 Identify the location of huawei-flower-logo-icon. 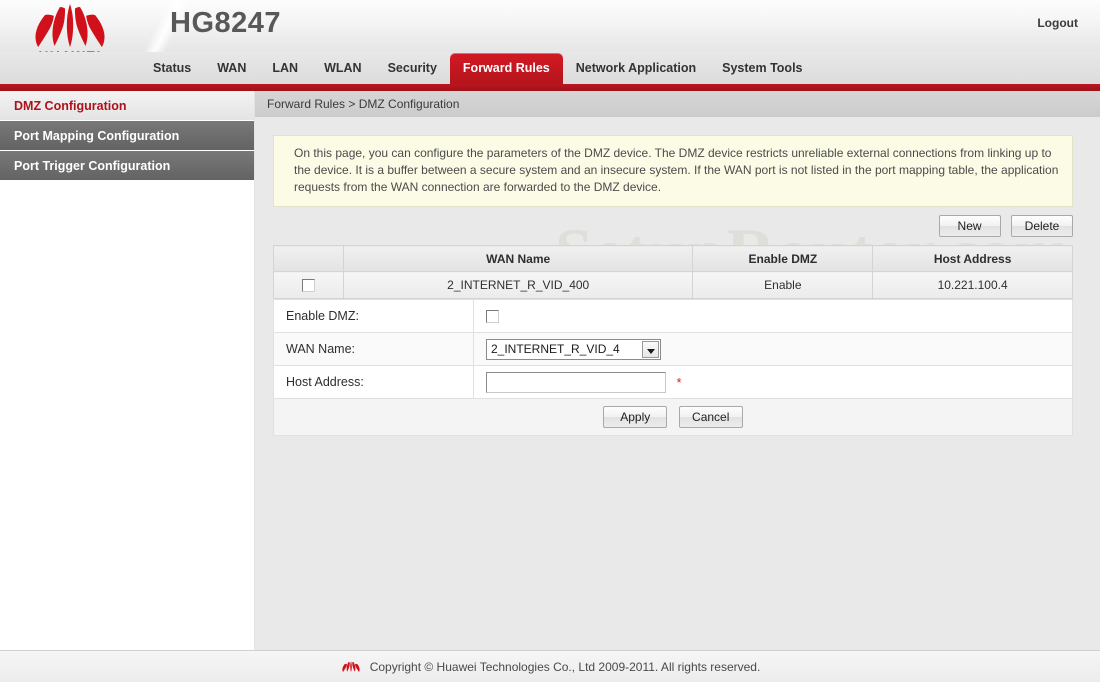
(70, 25).